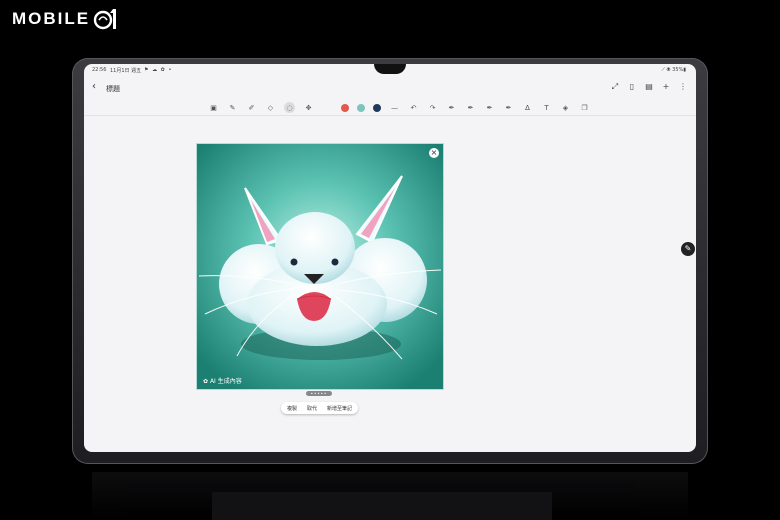  I want to click on blue-highlighter-icon: ∆, so click(527, 107).